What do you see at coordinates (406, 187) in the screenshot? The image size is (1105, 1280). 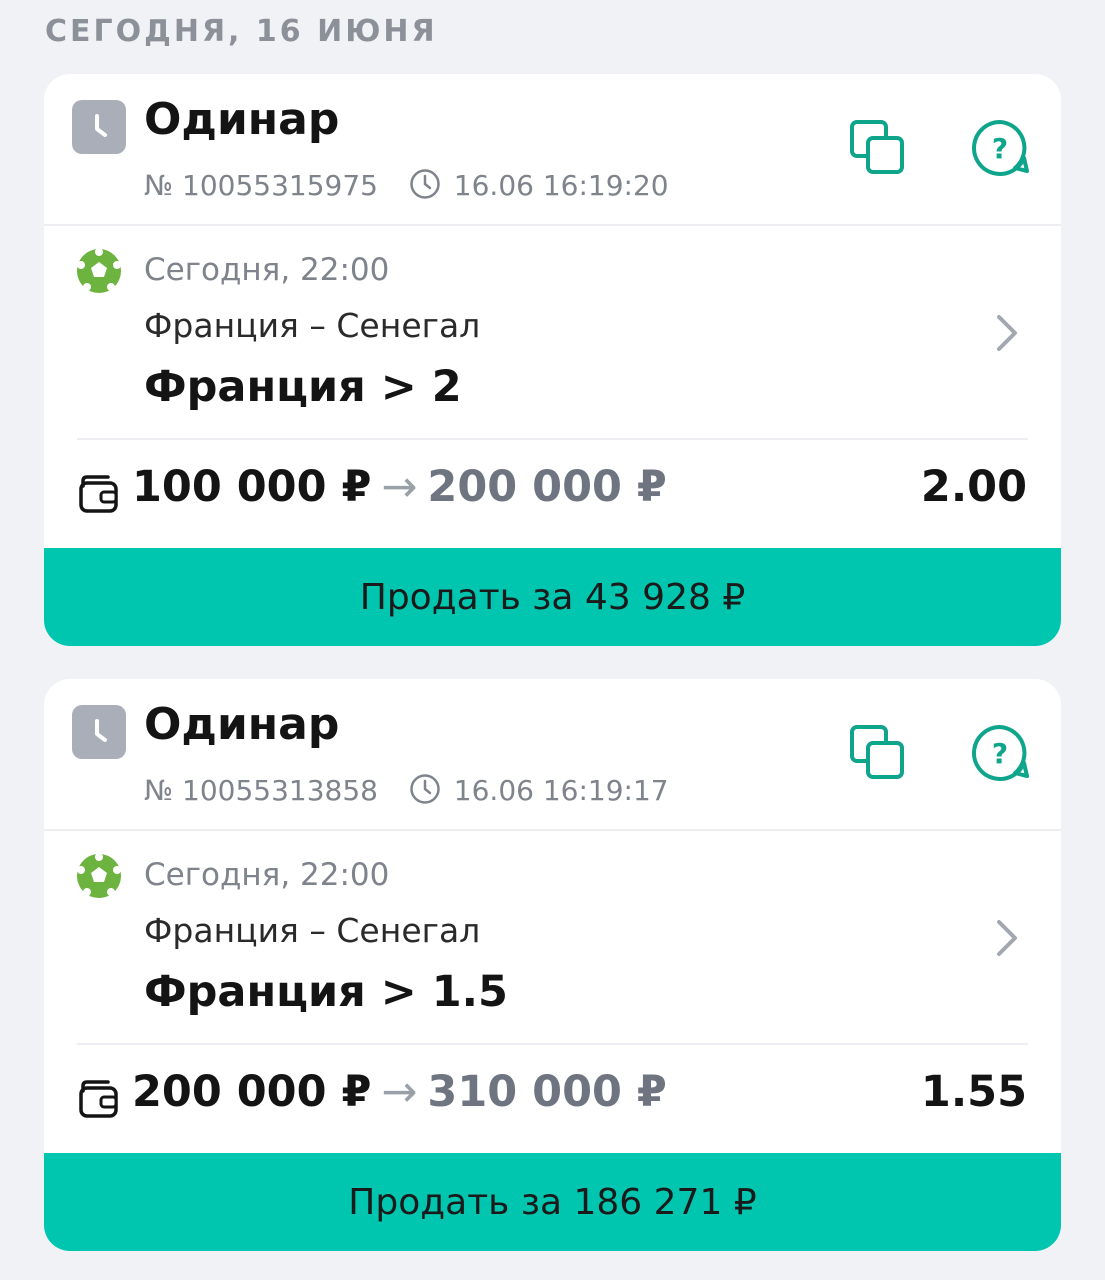 I see `bet-meta: № 10055315975 16.06 16:19:20` at bounding box center [406, 187].